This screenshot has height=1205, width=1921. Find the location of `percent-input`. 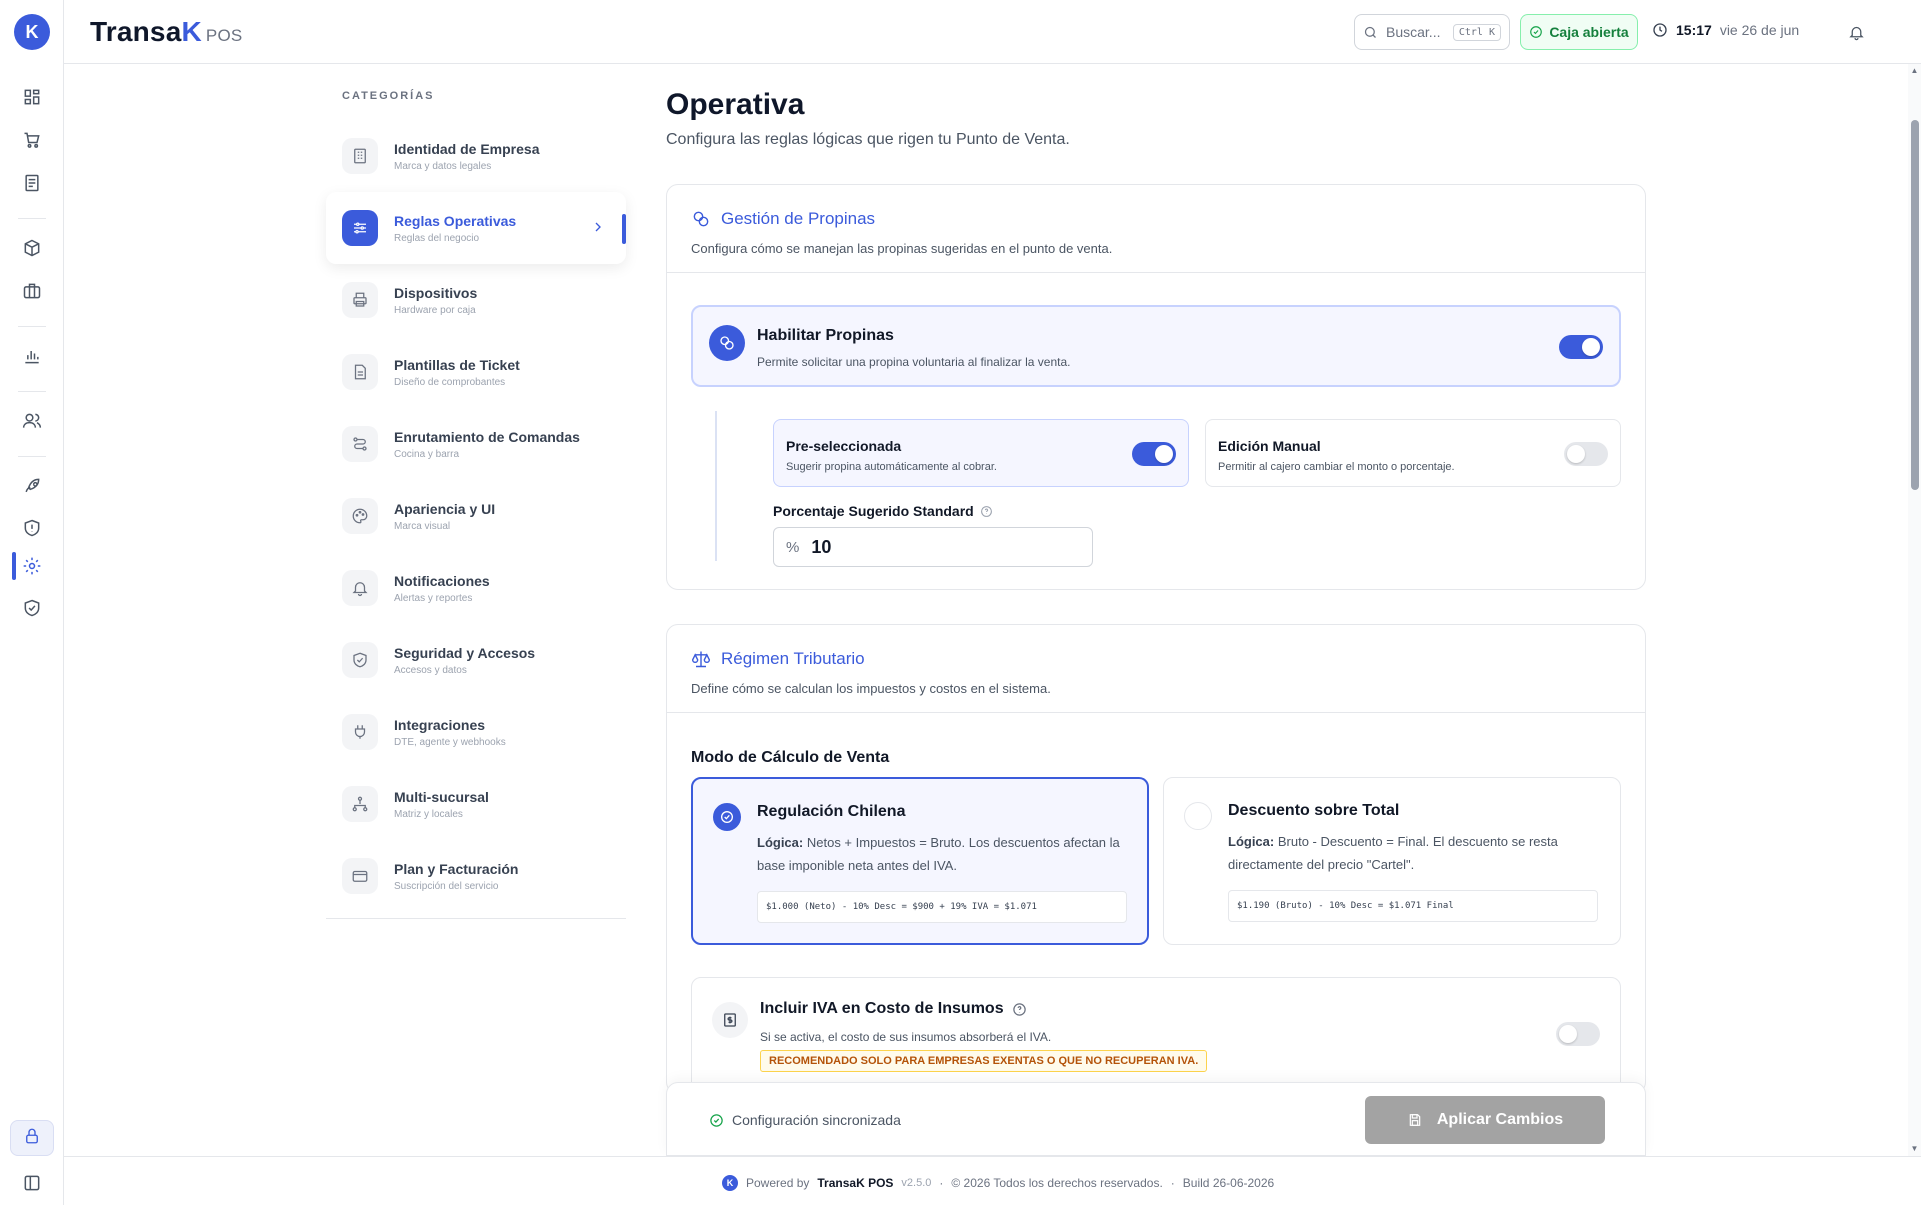

percent-input is located at coordinates (931, 547).